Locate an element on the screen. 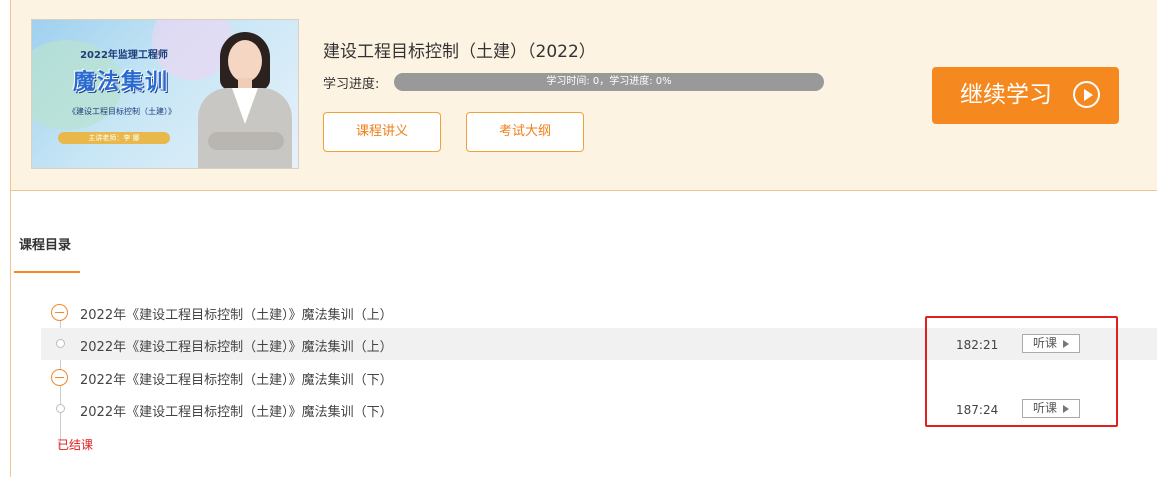 This screenshot has height=477, width=1157. teacher-photo is located at coordinates (244, 98).